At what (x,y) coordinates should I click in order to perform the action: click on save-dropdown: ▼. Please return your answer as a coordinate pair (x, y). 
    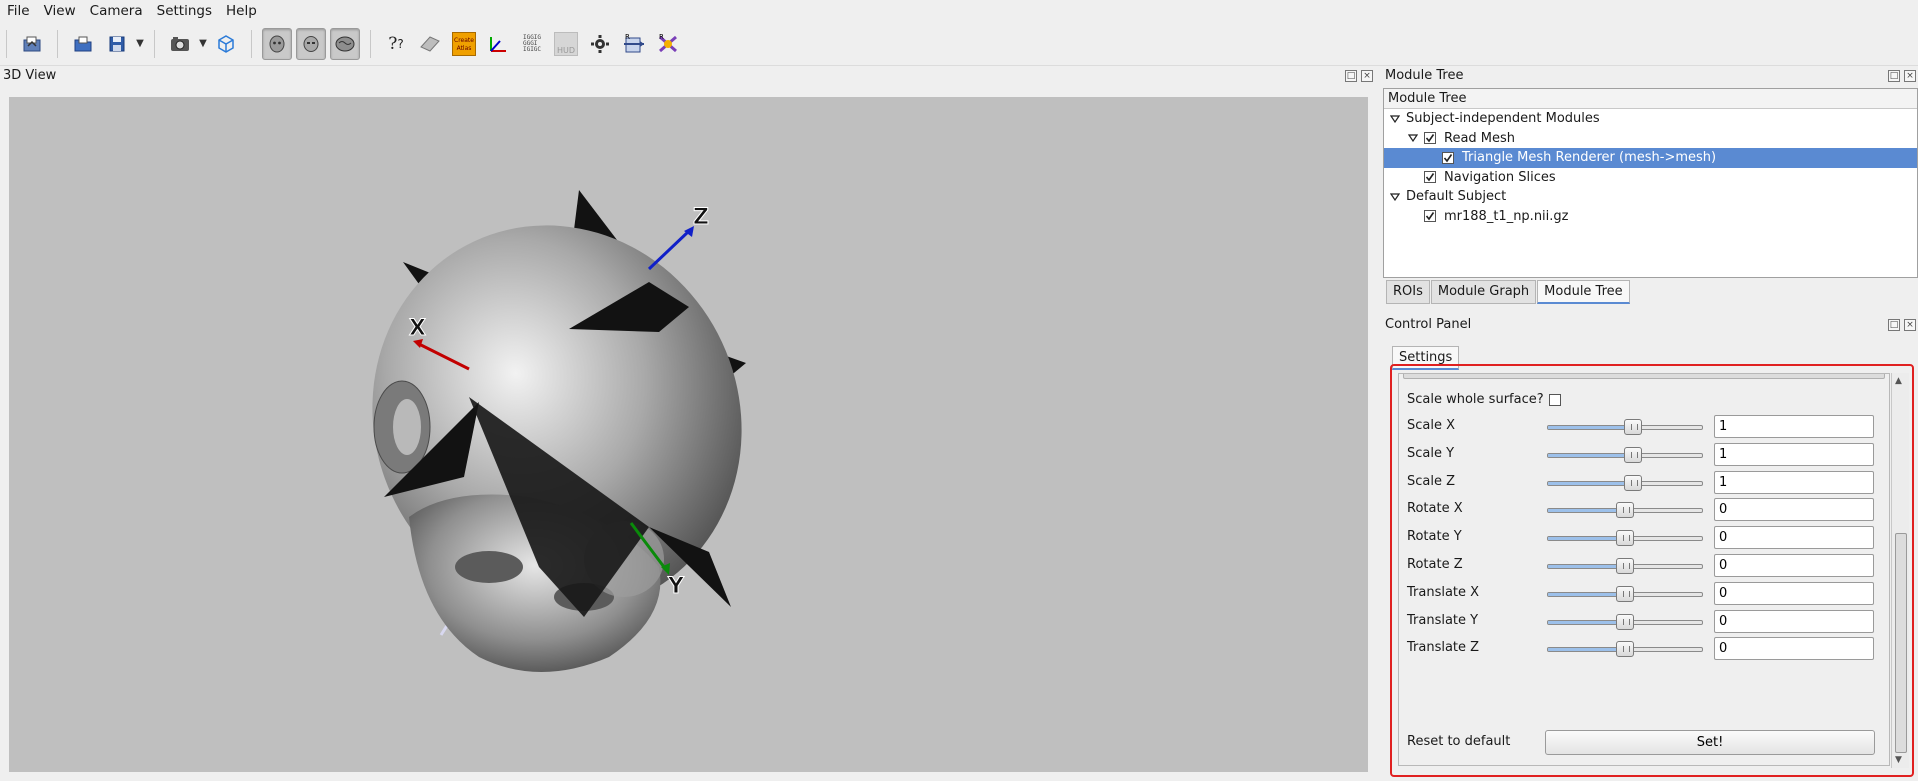
    Looking at the image, I should click on (140, 44).